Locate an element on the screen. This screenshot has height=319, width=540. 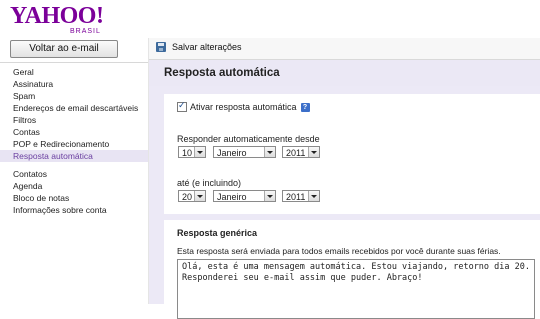
yahoo-logo: YAHOO! BRASIL is located at coordinates (57, 19).